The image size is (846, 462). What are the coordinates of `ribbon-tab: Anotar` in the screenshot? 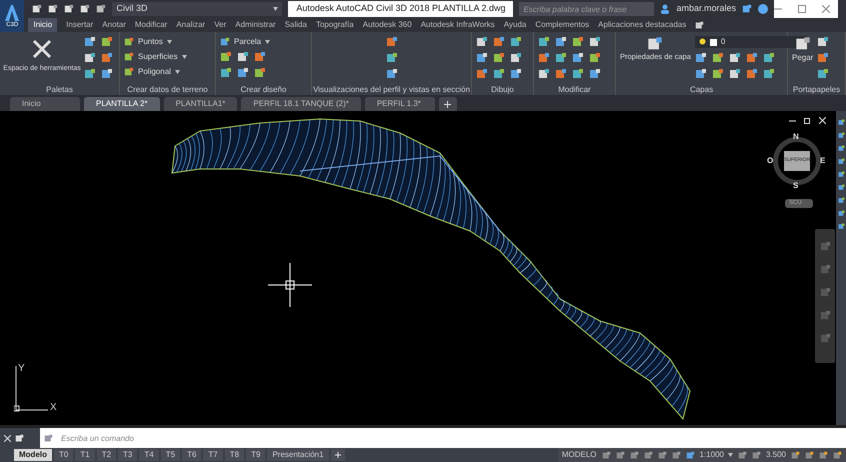 It's located at (114, 25).